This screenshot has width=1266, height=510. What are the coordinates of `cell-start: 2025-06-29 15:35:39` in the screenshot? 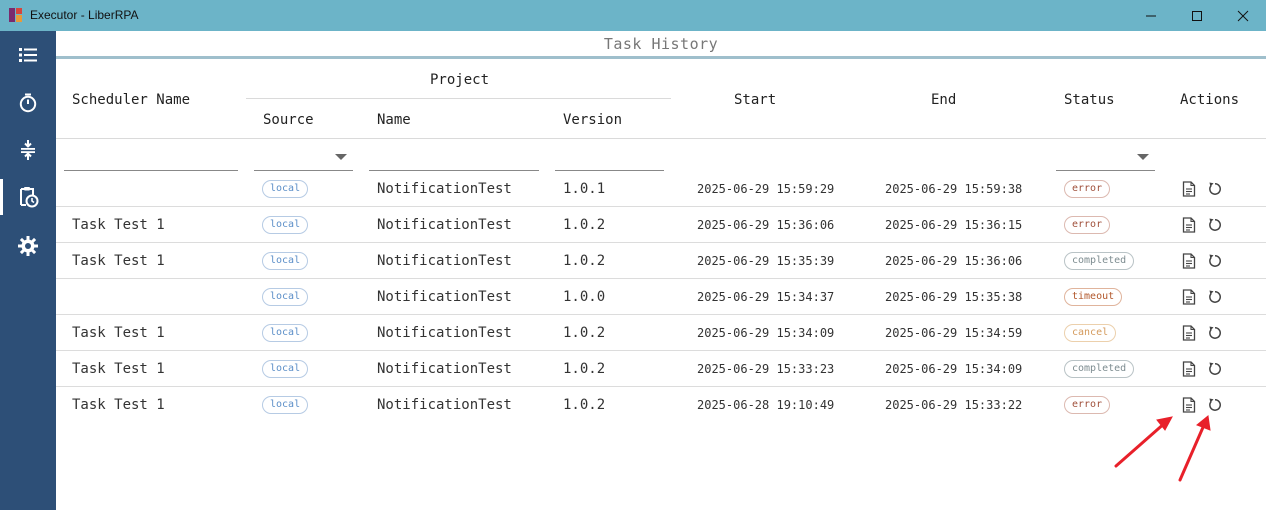 It's located at (766, 261).